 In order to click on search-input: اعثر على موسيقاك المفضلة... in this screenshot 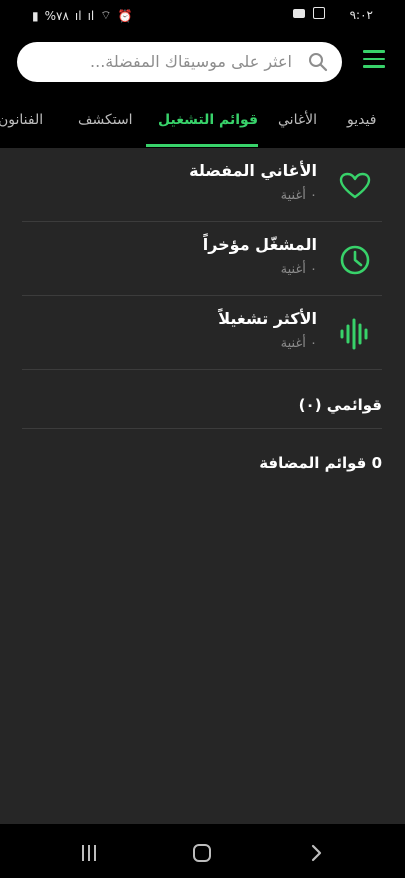, I will do `click(179, 62)`.